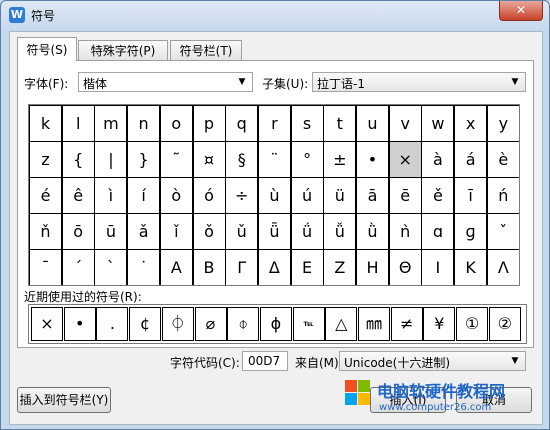 This screenshot has width=550, height=430. Describe the element at coordinates (502, 231) in the screenshot. I see `symbol-cell: ˇ` at that location.